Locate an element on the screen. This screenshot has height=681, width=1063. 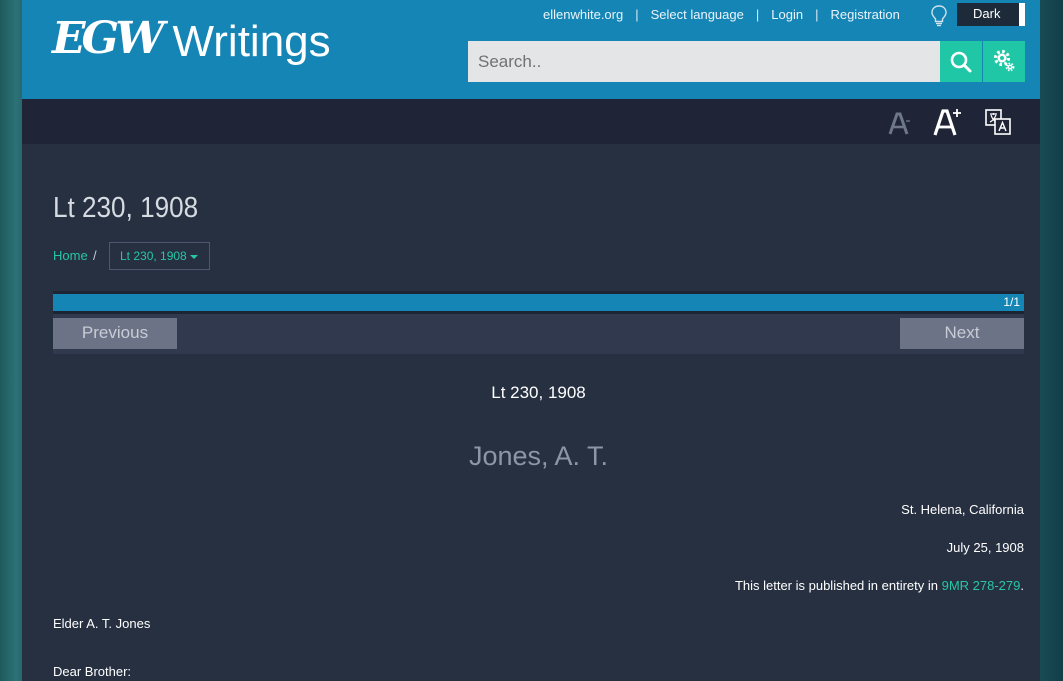
search-button is located at coordinates (961, 61).